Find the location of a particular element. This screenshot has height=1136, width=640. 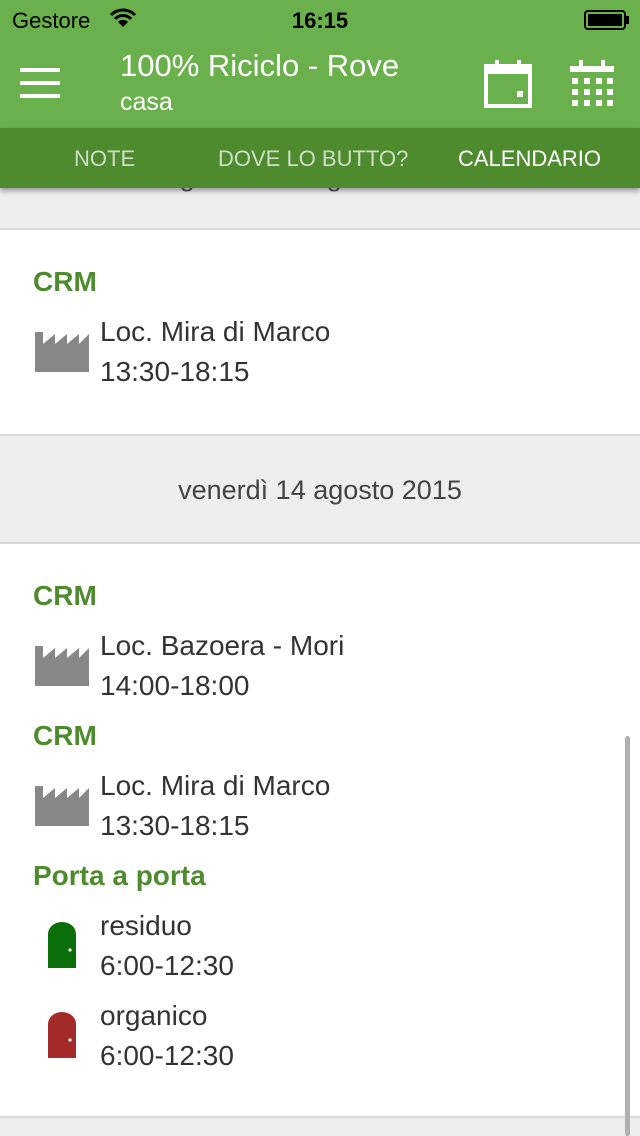

location-text: Loc. Bazoera - Mori is located at coordinates (222, 645).